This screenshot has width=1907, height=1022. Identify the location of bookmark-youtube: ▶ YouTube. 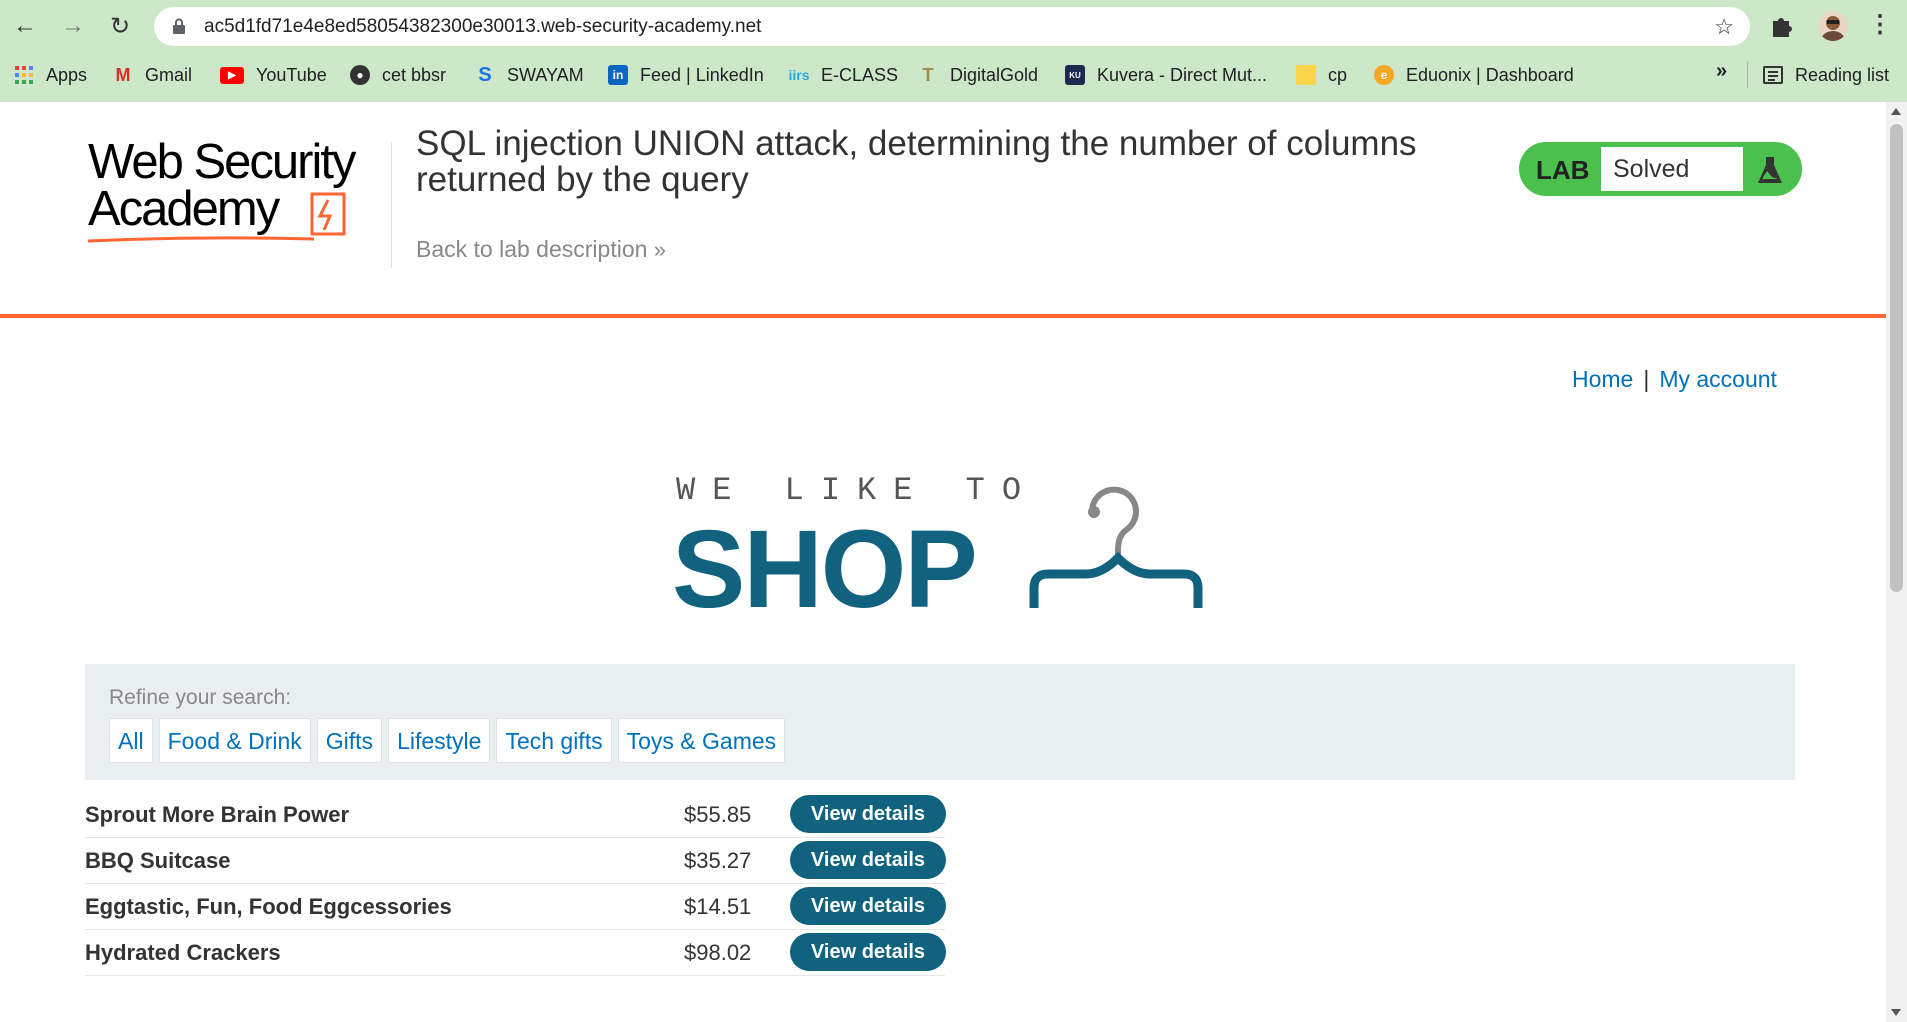
(273, 75).